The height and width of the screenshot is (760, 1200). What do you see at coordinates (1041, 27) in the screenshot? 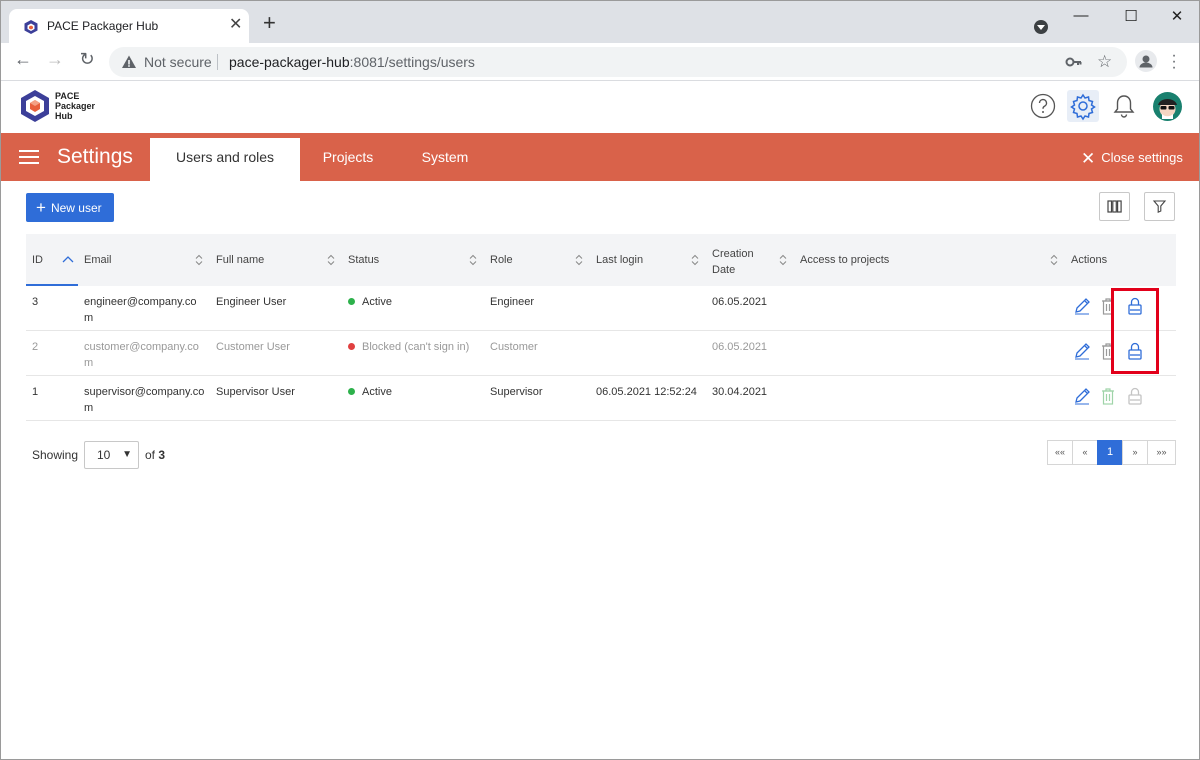
I see `tab-search-icon` at bounding box center [1041, 27].